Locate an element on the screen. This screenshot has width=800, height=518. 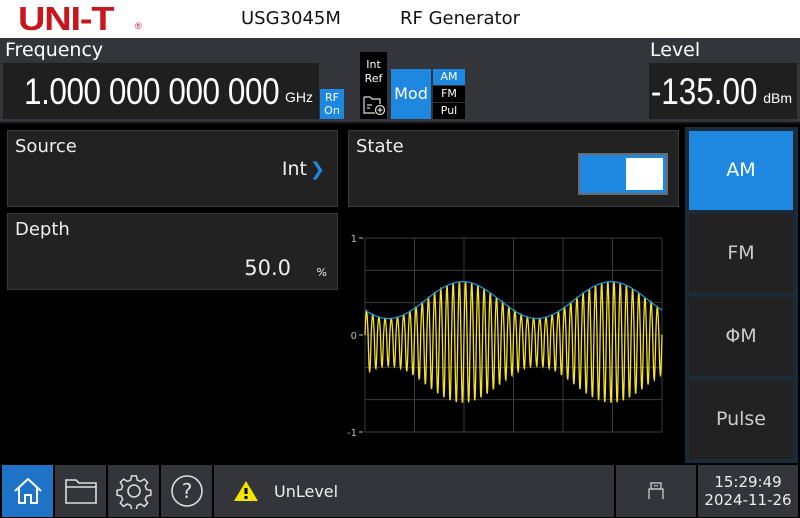
depth-unit: % is located at coordinates (321, 272).